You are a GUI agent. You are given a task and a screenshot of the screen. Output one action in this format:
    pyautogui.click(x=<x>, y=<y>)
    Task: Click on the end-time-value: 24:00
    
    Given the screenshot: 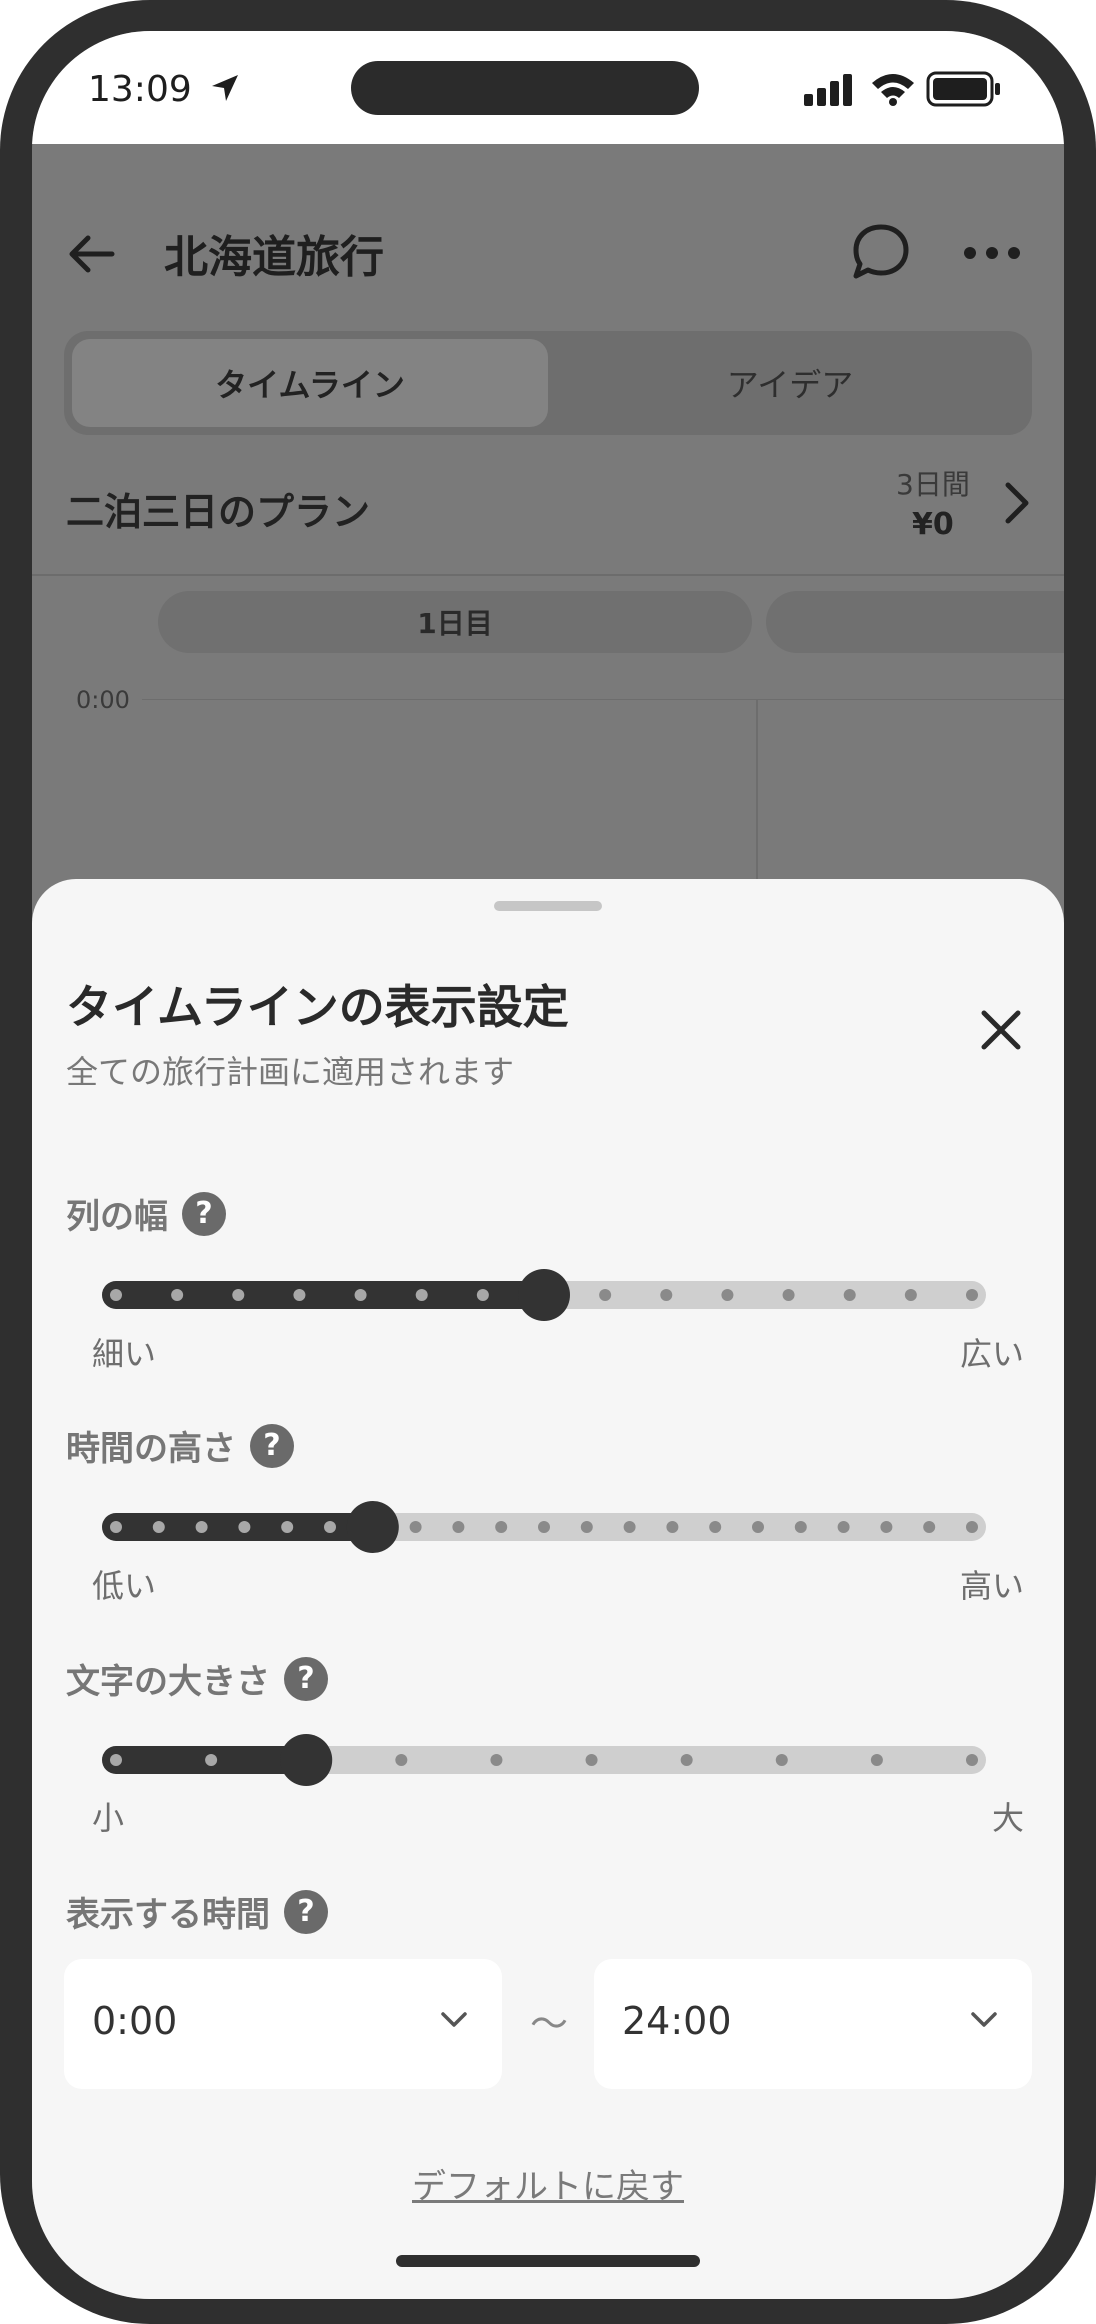 What is the action you would take?
    pyautogui.click(x=677, y=2021)
    